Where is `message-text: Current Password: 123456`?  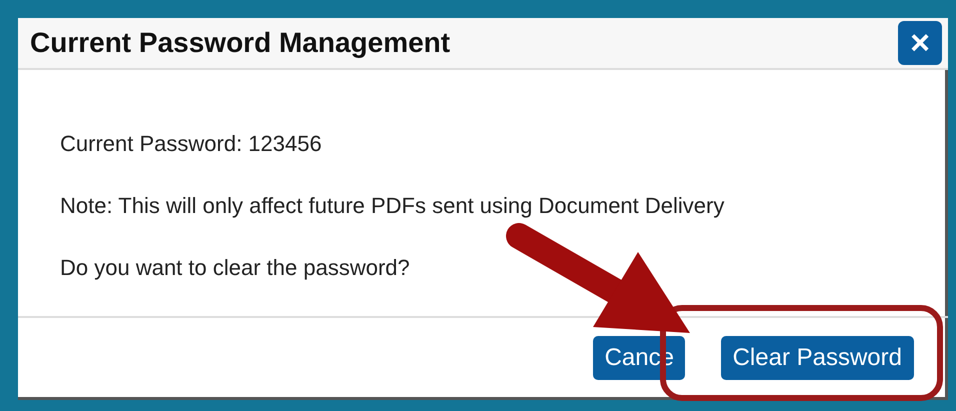 message-text: Current Password: 123456 is located at coordinates (191, 143).